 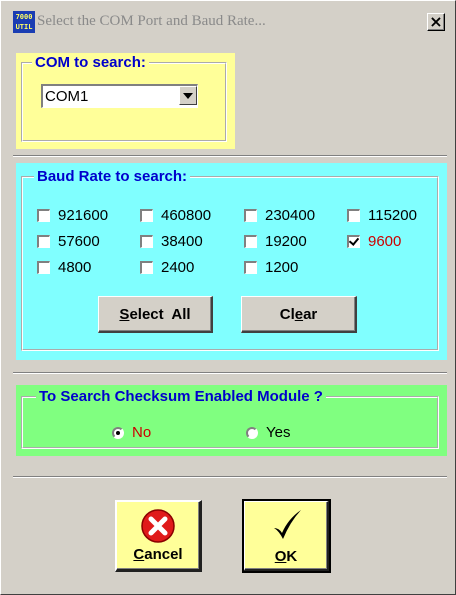 I want to click on chevron-down-icon, so click(x=188, y=95).